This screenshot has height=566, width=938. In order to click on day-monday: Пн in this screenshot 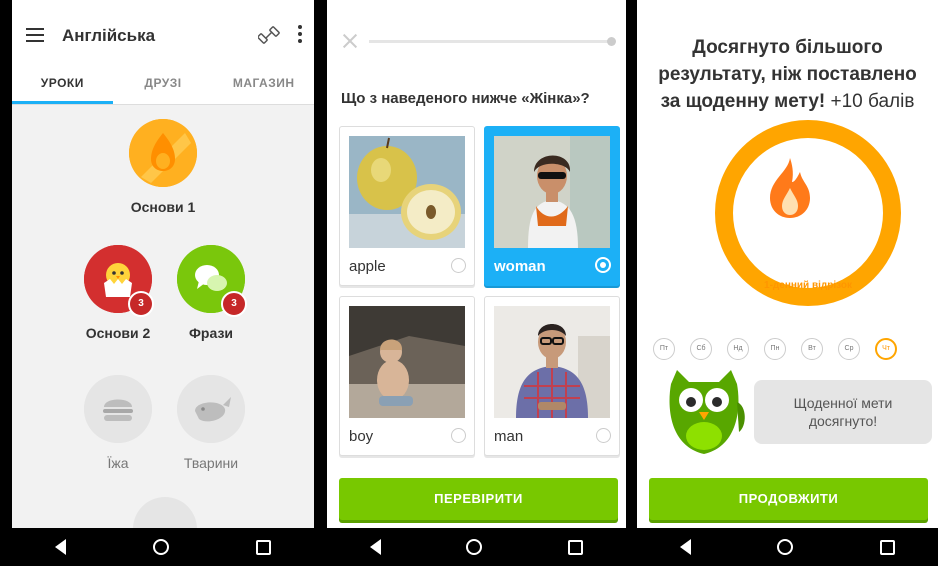, I will do `click(775, 349)`.